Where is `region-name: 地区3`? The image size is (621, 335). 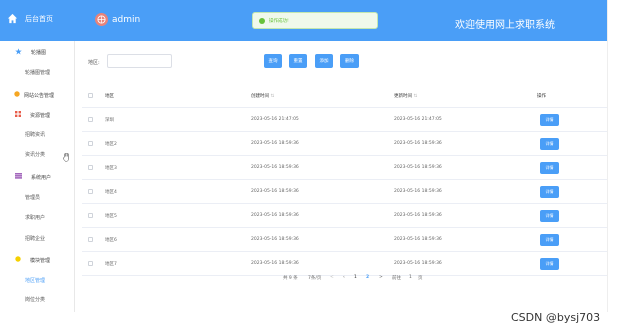 region-name: 地区3 is located at coordinates (111, 168).